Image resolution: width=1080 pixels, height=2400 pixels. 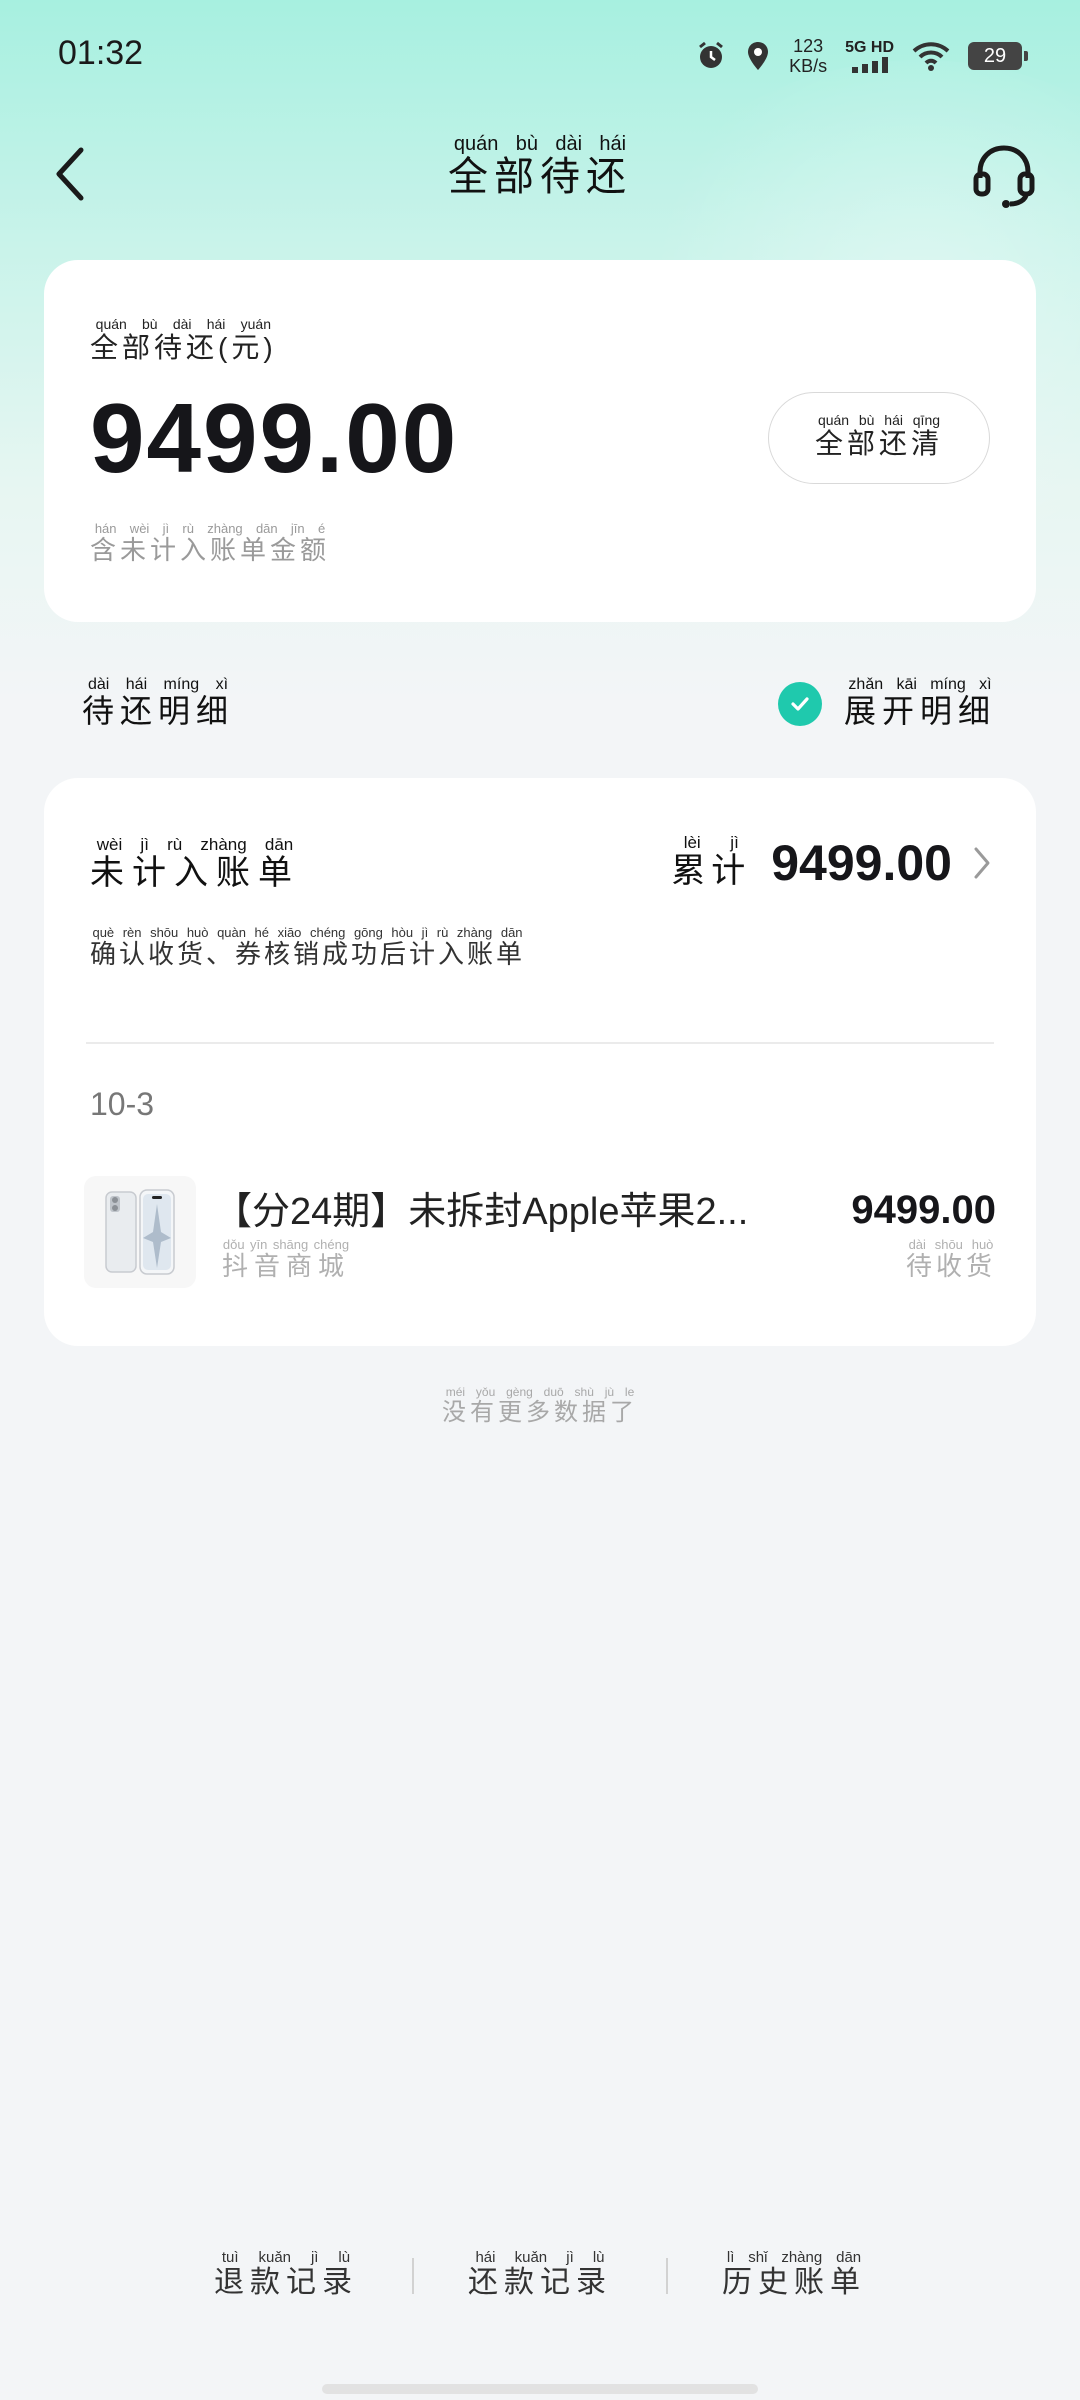 I want to click on expand-details-toggle: 展开明细zhǎn kāi míng xì, so click(x=886, y=704).